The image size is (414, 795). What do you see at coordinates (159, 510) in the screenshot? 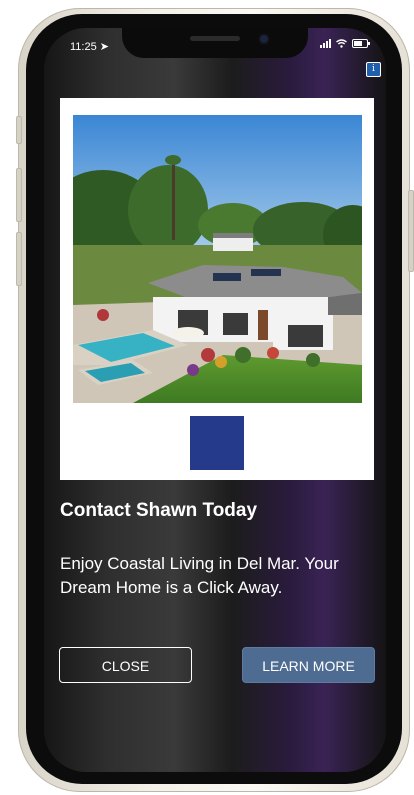
I see `headline: Contact Shawn Today` at bounding box center [159, 510].